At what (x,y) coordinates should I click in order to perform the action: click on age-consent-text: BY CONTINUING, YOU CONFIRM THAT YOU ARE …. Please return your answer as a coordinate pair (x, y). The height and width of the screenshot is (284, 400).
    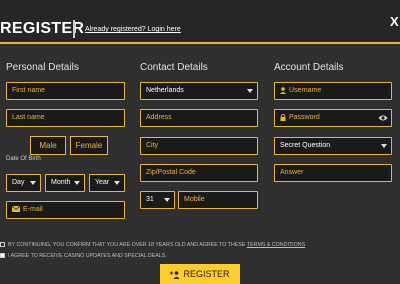
    Looking at the image, I should click on (127, 245).